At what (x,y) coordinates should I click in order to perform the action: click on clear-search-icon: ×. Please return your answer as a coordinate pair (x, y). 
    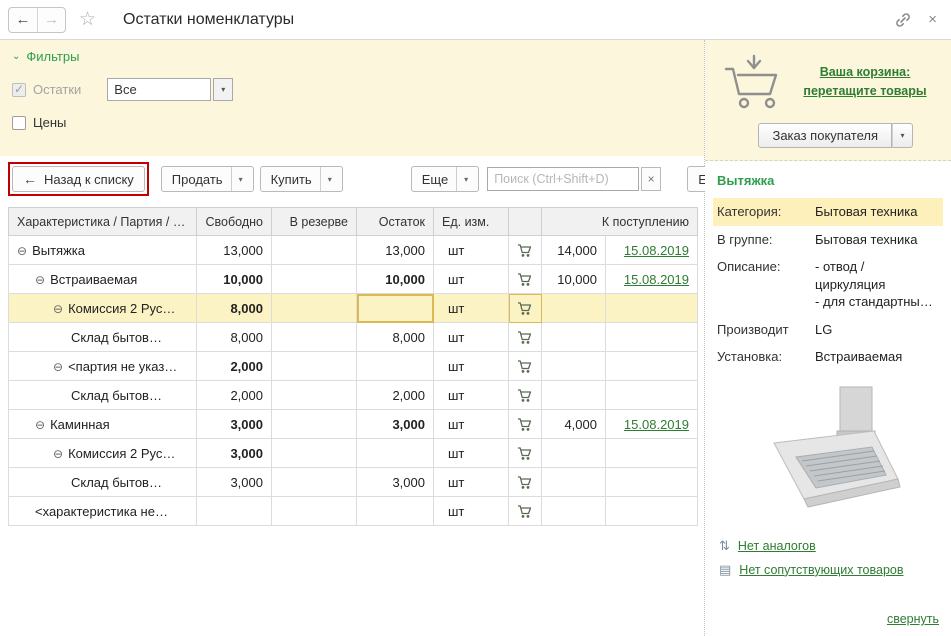
    Looking at the image, I should click on (651, 179).